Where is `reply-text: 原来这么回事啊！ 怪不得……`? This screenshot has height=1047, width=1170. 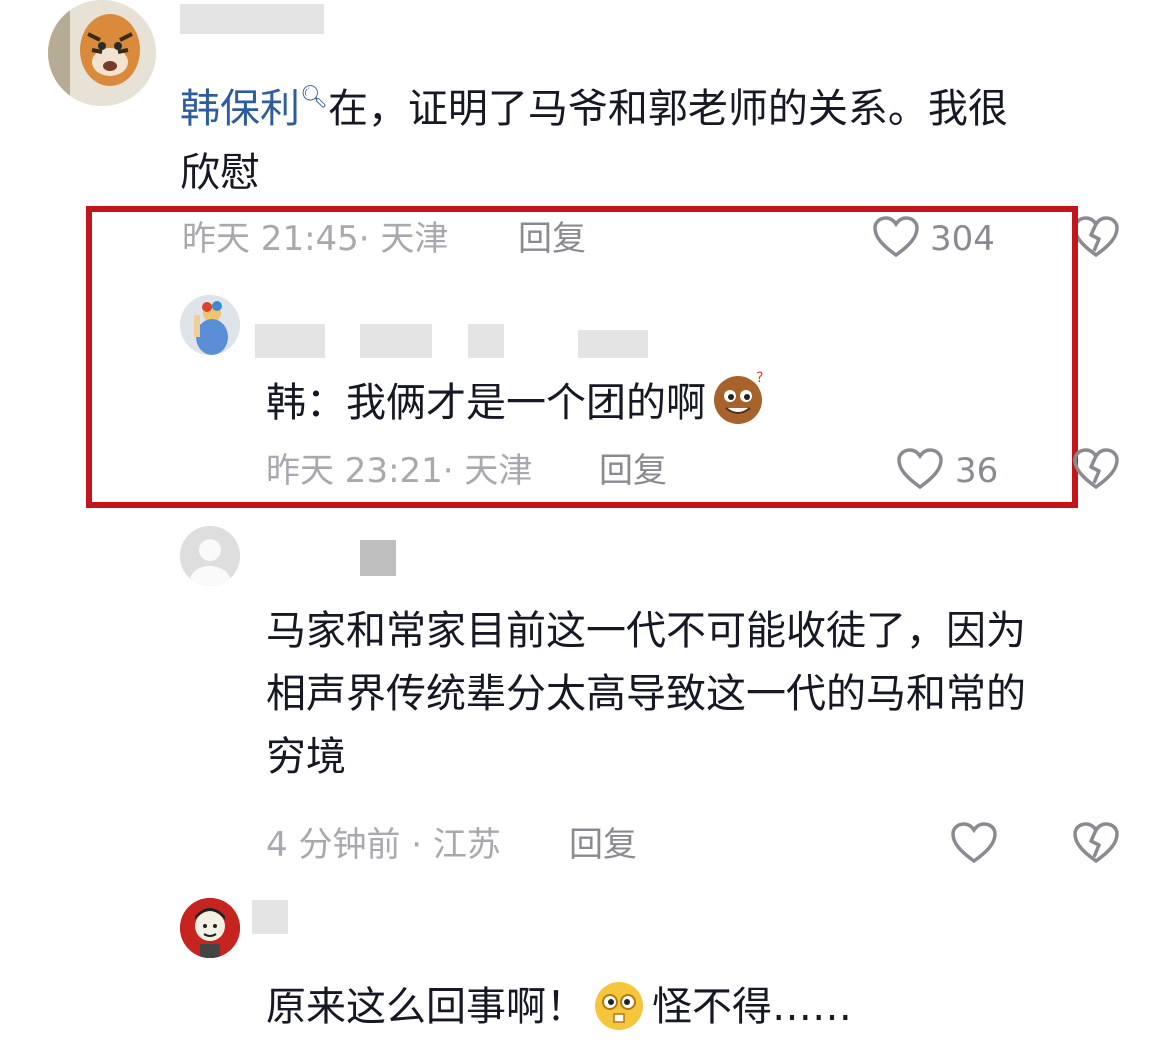
reply-text: 原来这么回事啊！ 怪不得…… is located at coordinates (559, 1011).